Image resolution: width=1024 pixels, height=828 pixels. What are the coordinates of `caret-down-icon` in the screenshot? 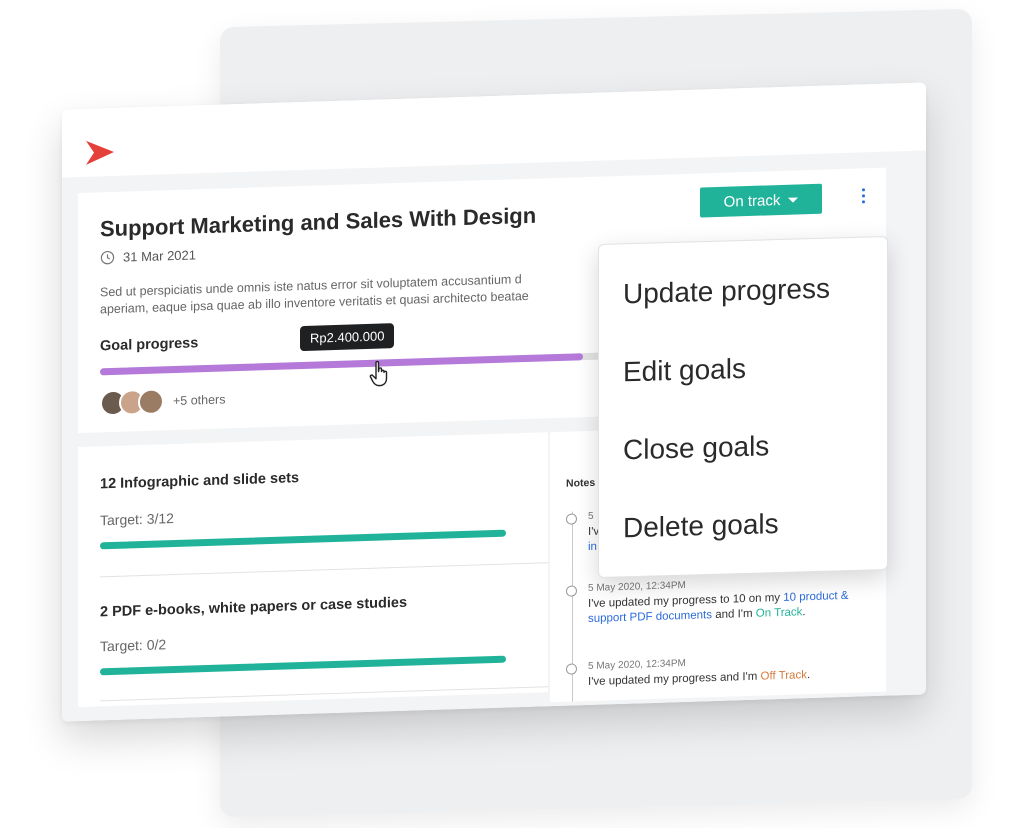 It's located at (793, 199).